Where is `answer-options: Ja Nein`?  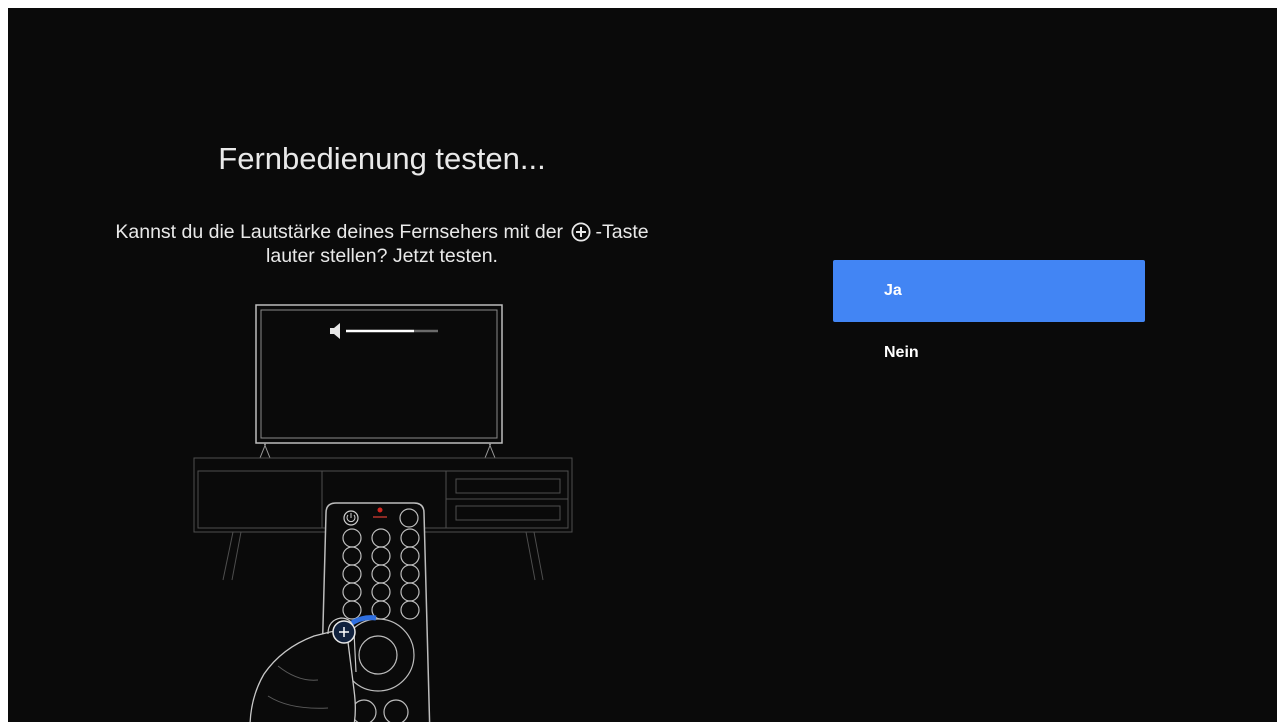
answer-options: Ja Nein is located at coordinates (989, 322).